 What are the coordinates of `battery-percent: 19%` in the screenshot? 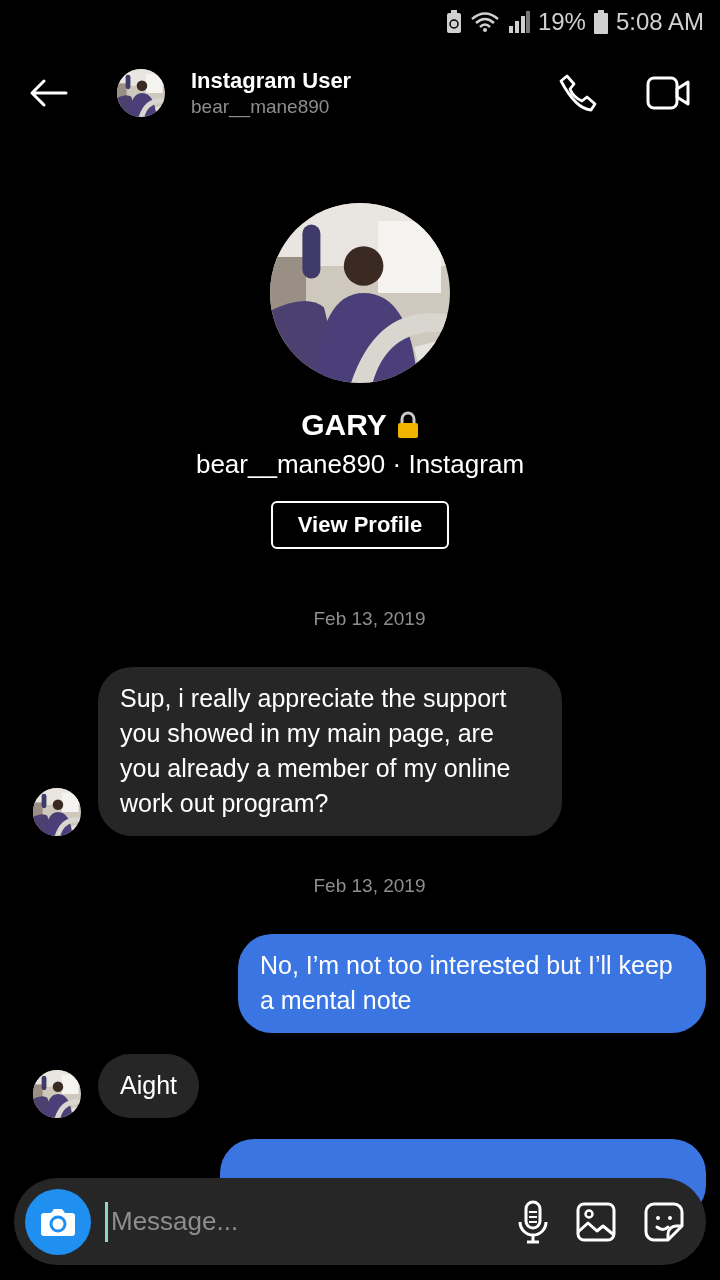 It's located at (561, 22).